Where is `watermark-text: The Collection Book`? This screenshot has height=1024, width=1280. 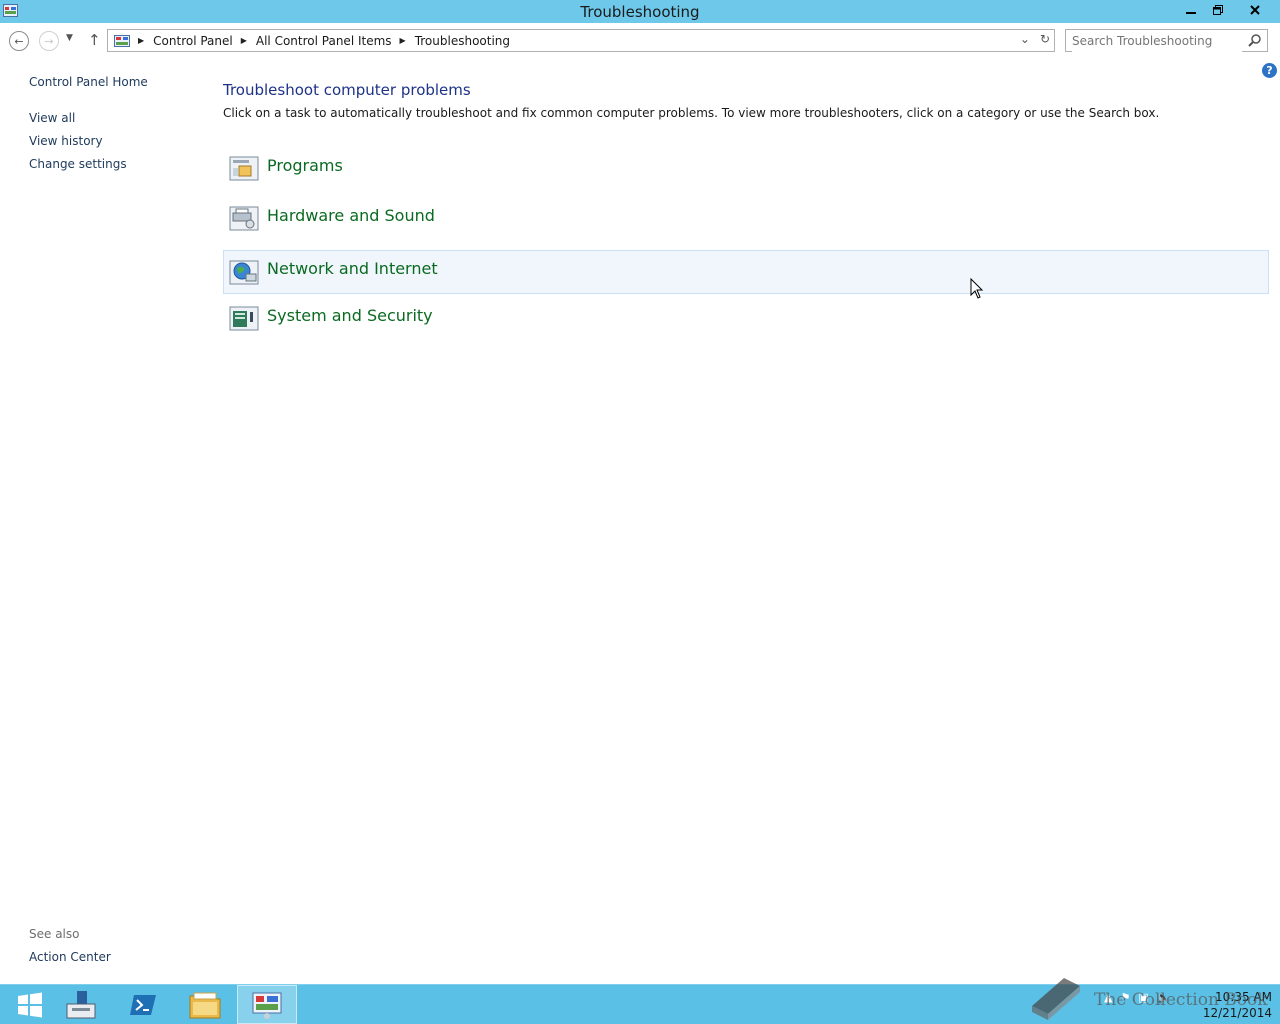 watermark-text: The Collection Book is located at coordinates (1181, 1000).